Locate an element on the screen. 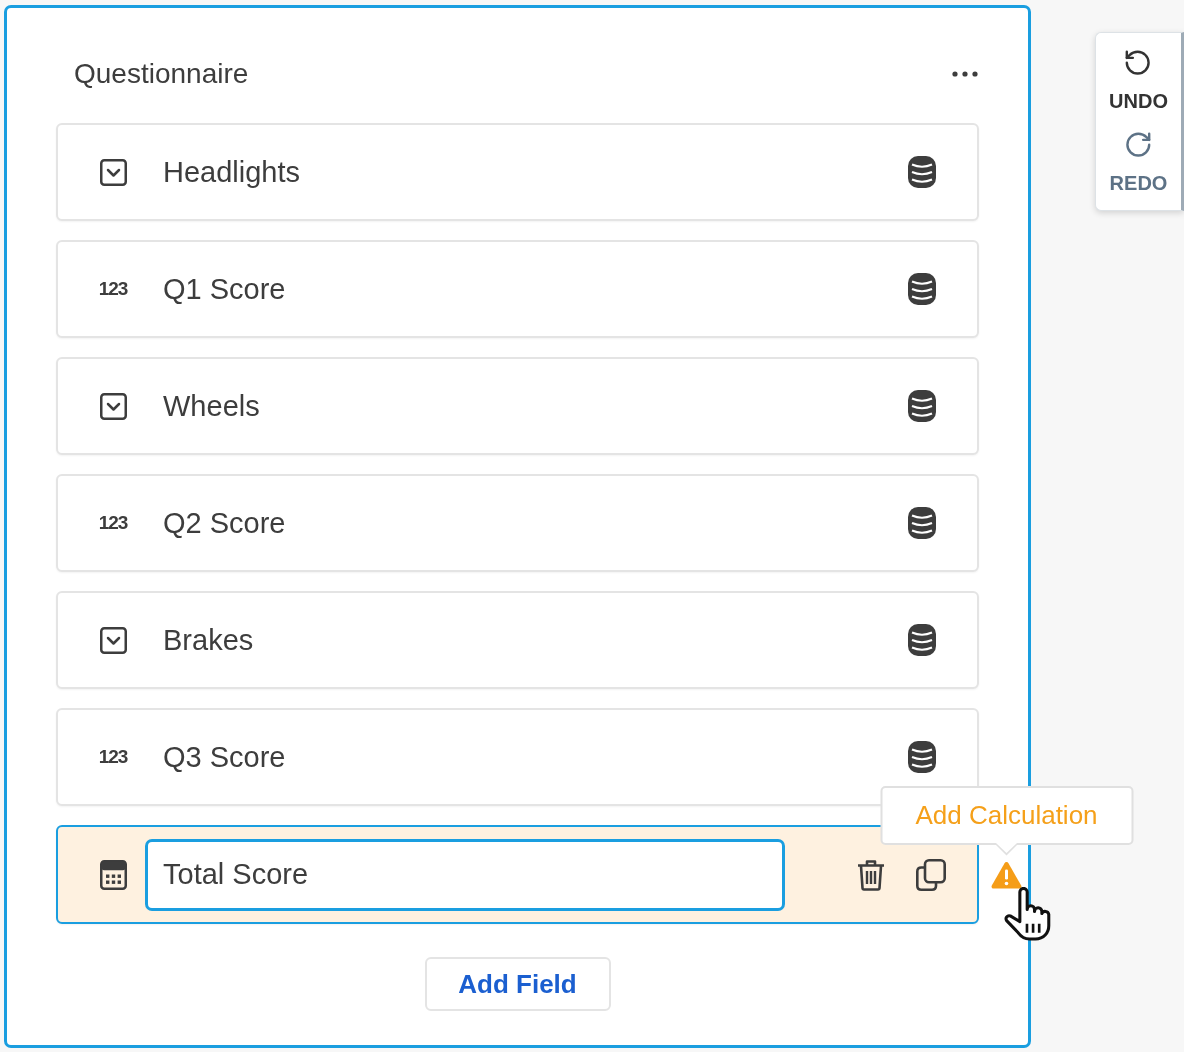 This screenshot has height=1052, width=1184. redo-icon is located at coordinates (1138, 145).